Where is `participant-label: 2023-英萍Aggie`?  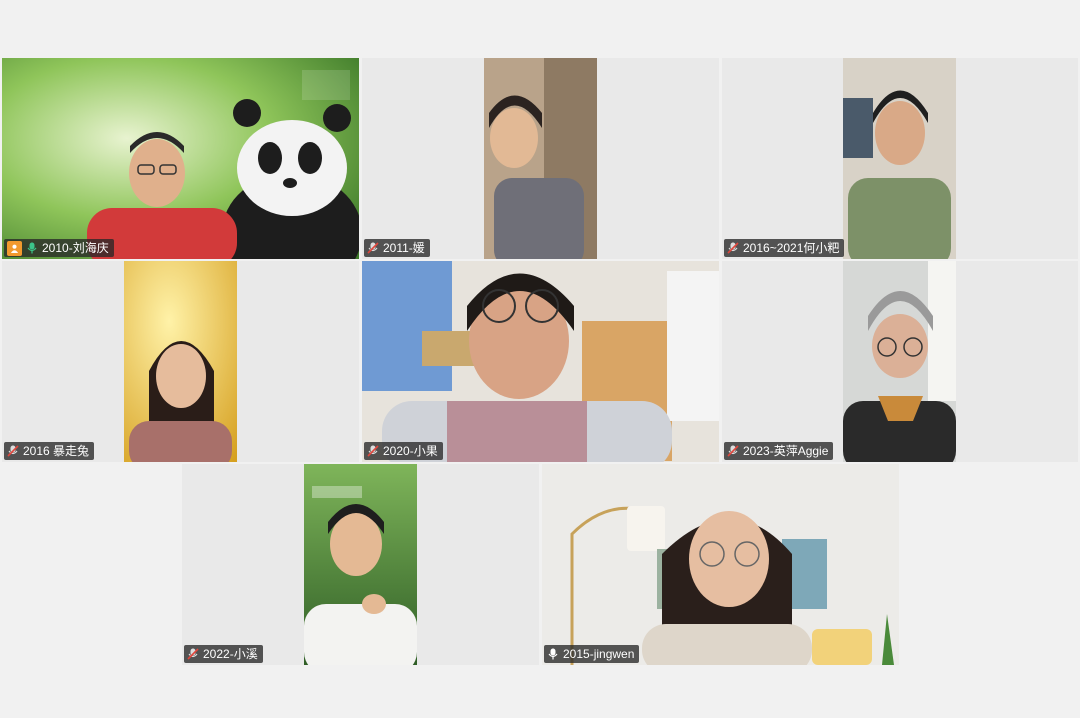
participant-label: 2023-英萍Aggie is located at coordinates (779, 451).